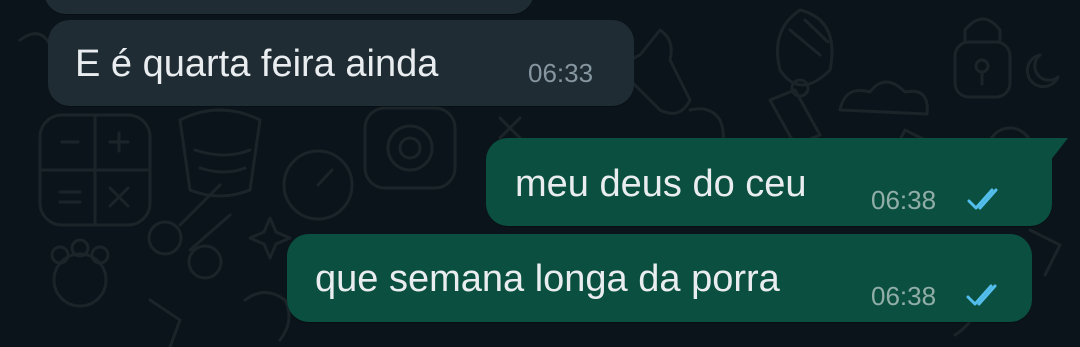 This screenshot has width=1080, height=347. What do you see at coordinates (661, 184) in the screenshot?
I see `message-text: meu deus do ceu` at bounding box center [661, 184].